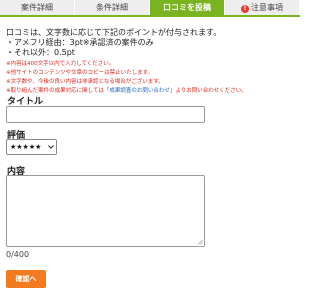 The width and height of the screenshot is (320, 288). I want to click on rating-value: ★★★★★, so click(26, 147).